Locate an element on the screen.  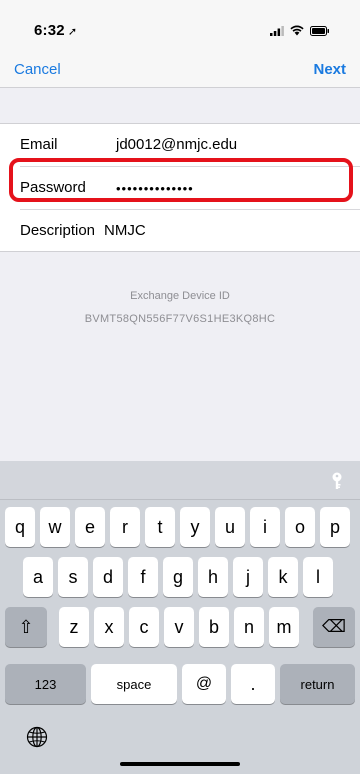
at-key: @ is located at coordinates (204, 684).